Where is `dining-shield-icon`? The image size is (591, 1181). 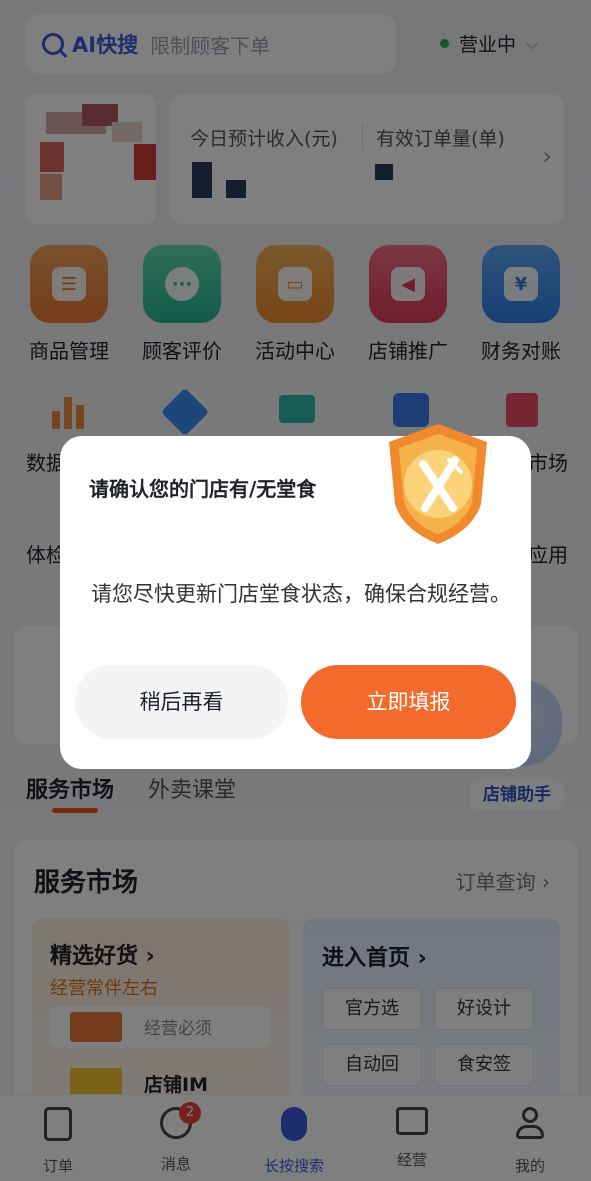
dining-shield-icon is located at coordinates (438, 484).